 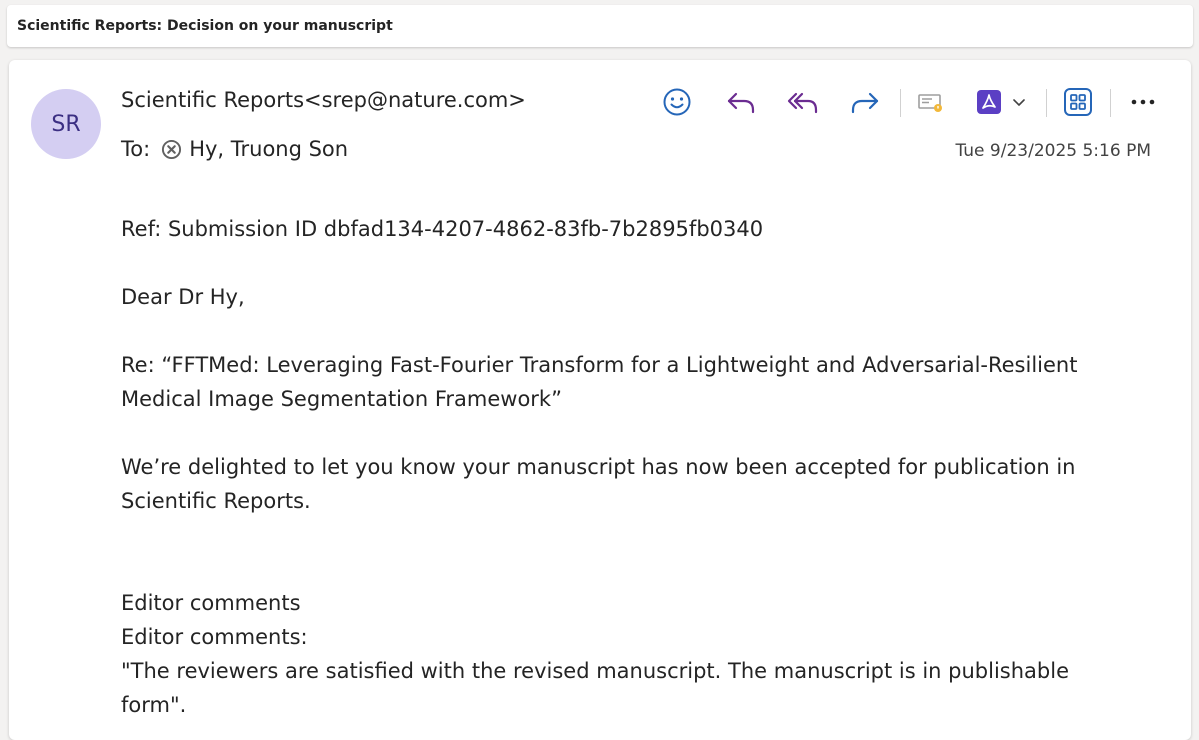 What do you see at coordinates (341, 399) in the screenshot?
I see `manuscript-title-line: Medical Image Segmentation Framework”` at bounding box center [341, 399].